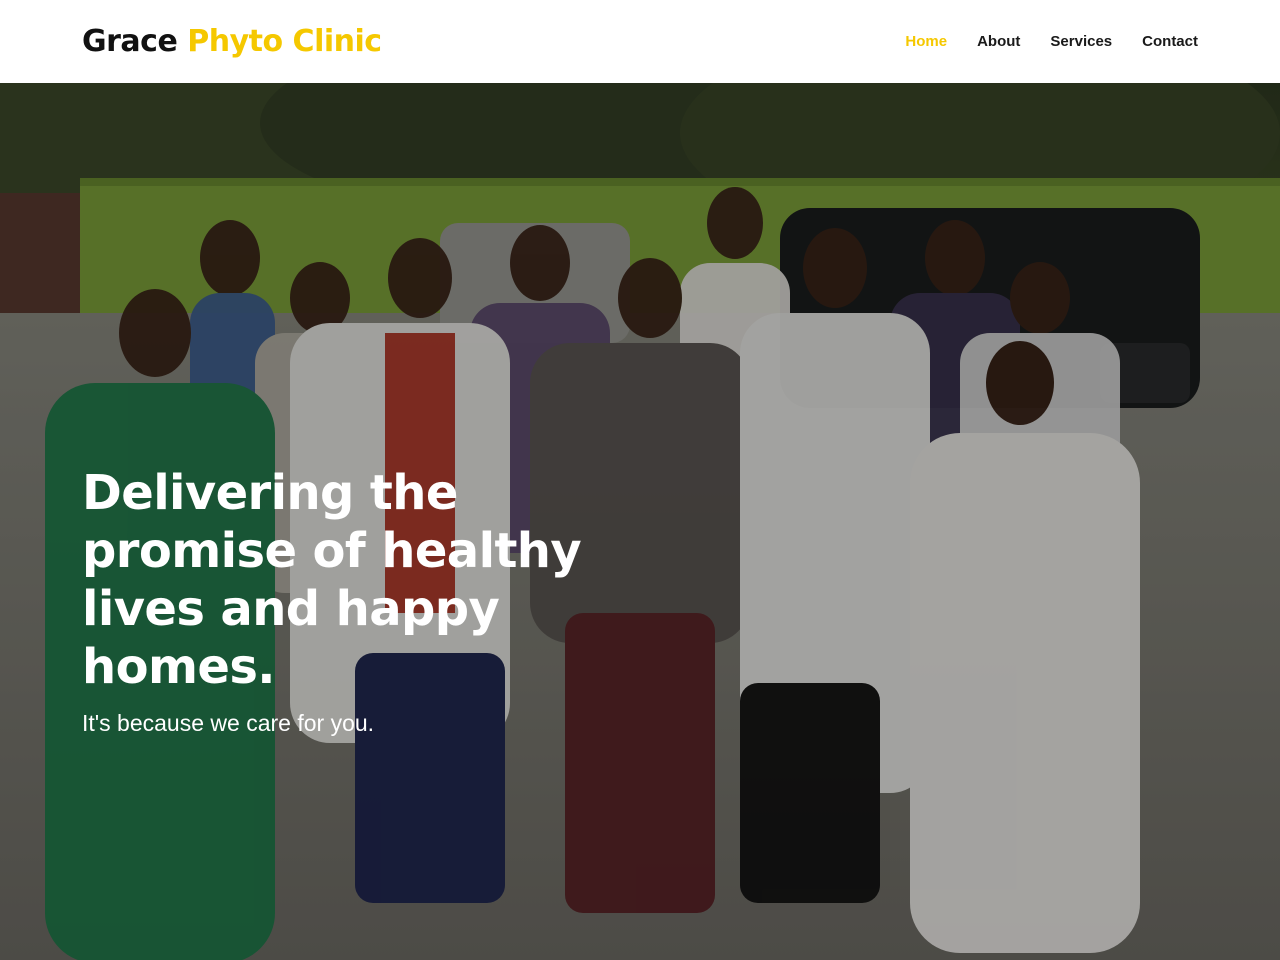 The image size is (1280, 960). What do you see at coordinates (926, 41) in the screenshot?
I see `nav-item-home: Home` at bounding box center [926, 41].